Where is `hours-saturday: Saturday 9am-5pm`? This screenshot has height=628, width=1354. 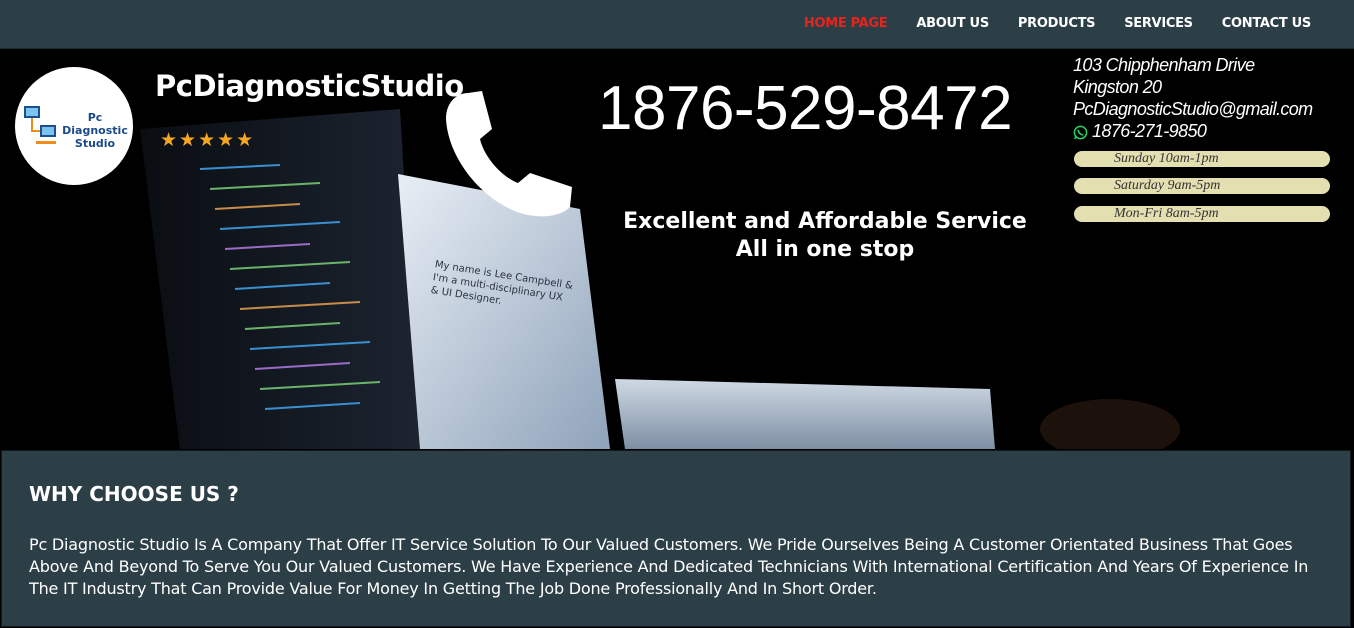 hours-saturday: Saturday 9am-5pm is located at coordinates (1202, 186).